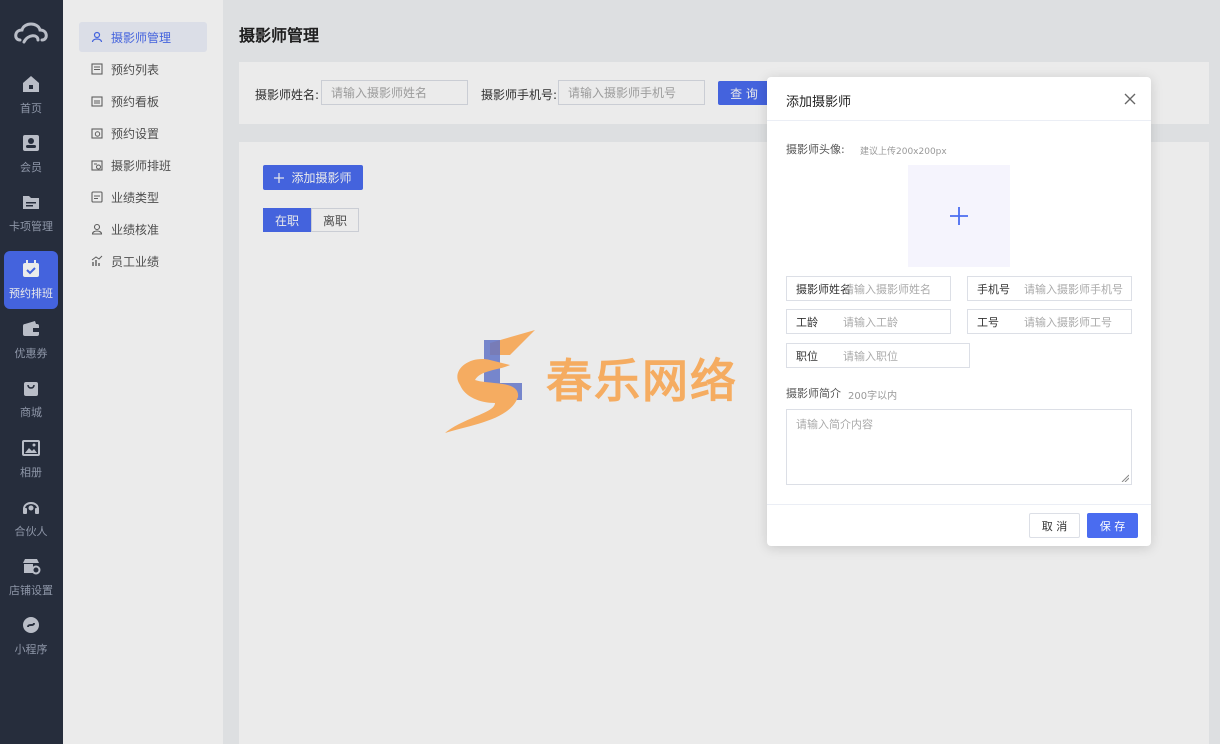  What do you see at coordinates (959, 525) in the screenshot?
I see `modal-footer: 取 消 保 存` at bounding box center [959, 525].